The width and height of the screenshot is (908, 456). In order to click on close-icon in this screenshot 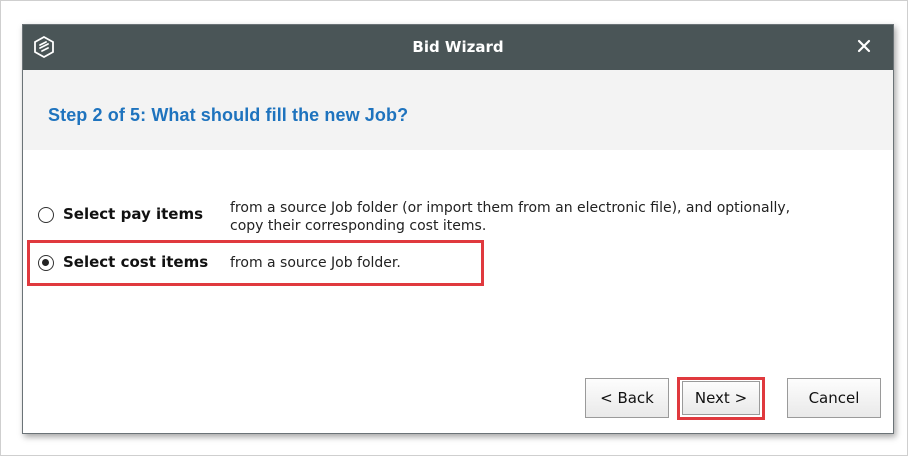, I will do `click(864, 46)`.